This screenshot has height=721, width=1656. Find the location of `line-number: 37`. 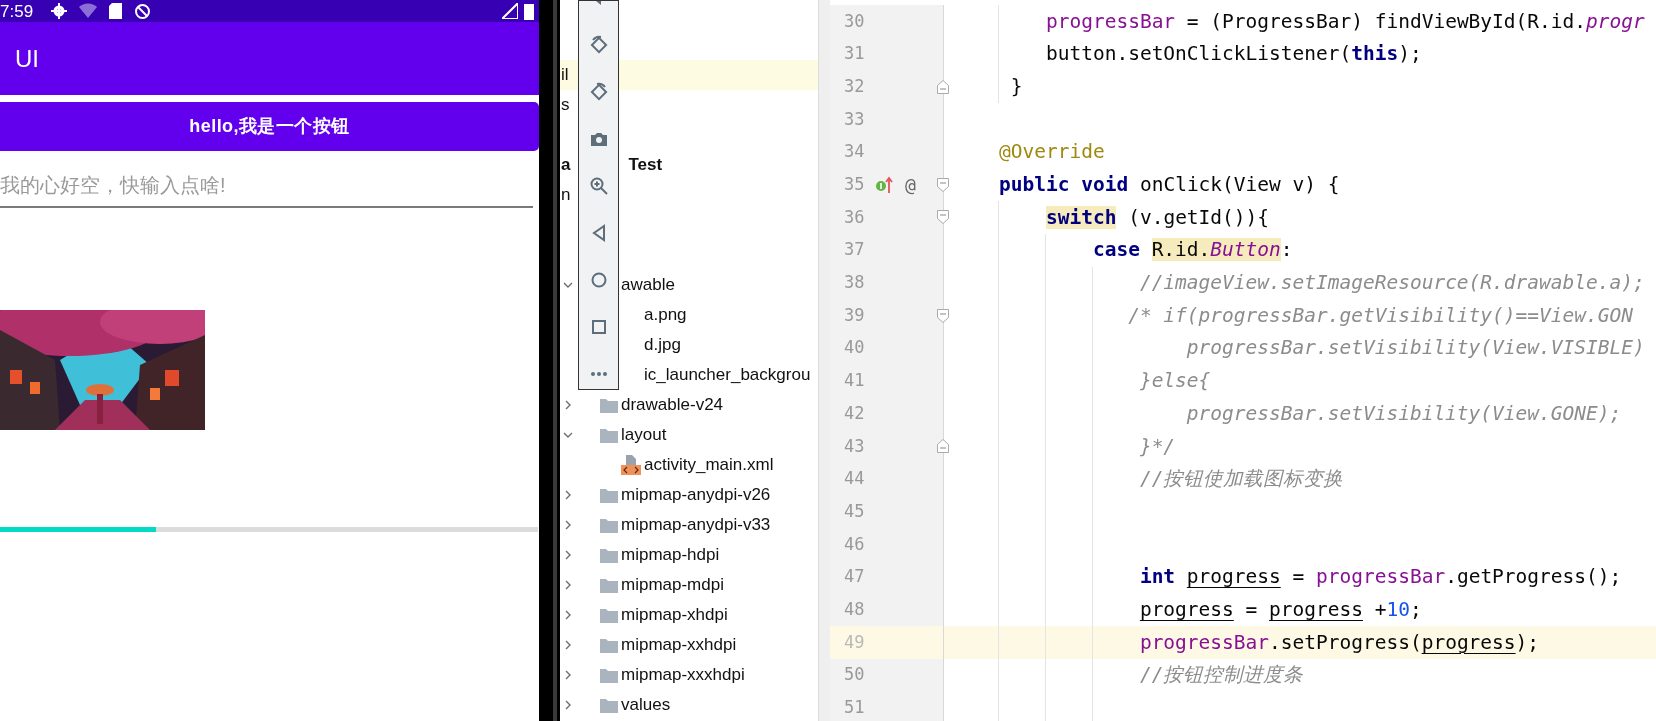

line-number: 37 is located at coordinates (855, 250).